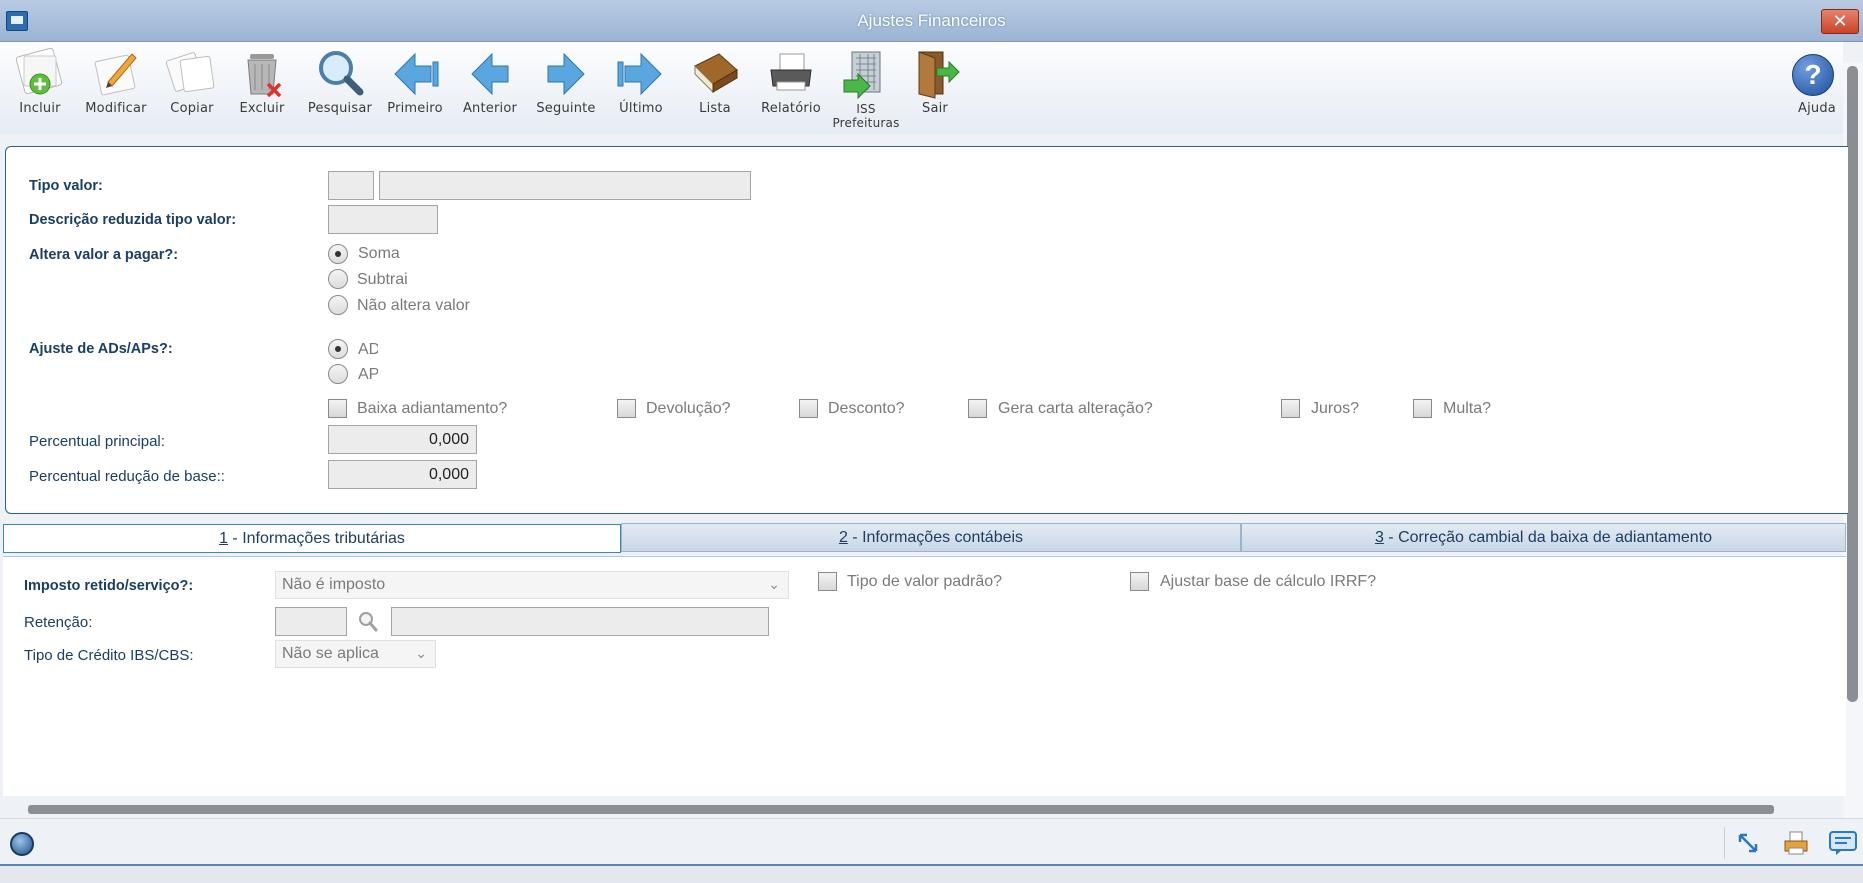  What do you see at coordinates (133, 220) in the screenshot?
I see `descricao-reduzida-label: Descrição reduzida tipo valor:` at bounding box center [133, 220].